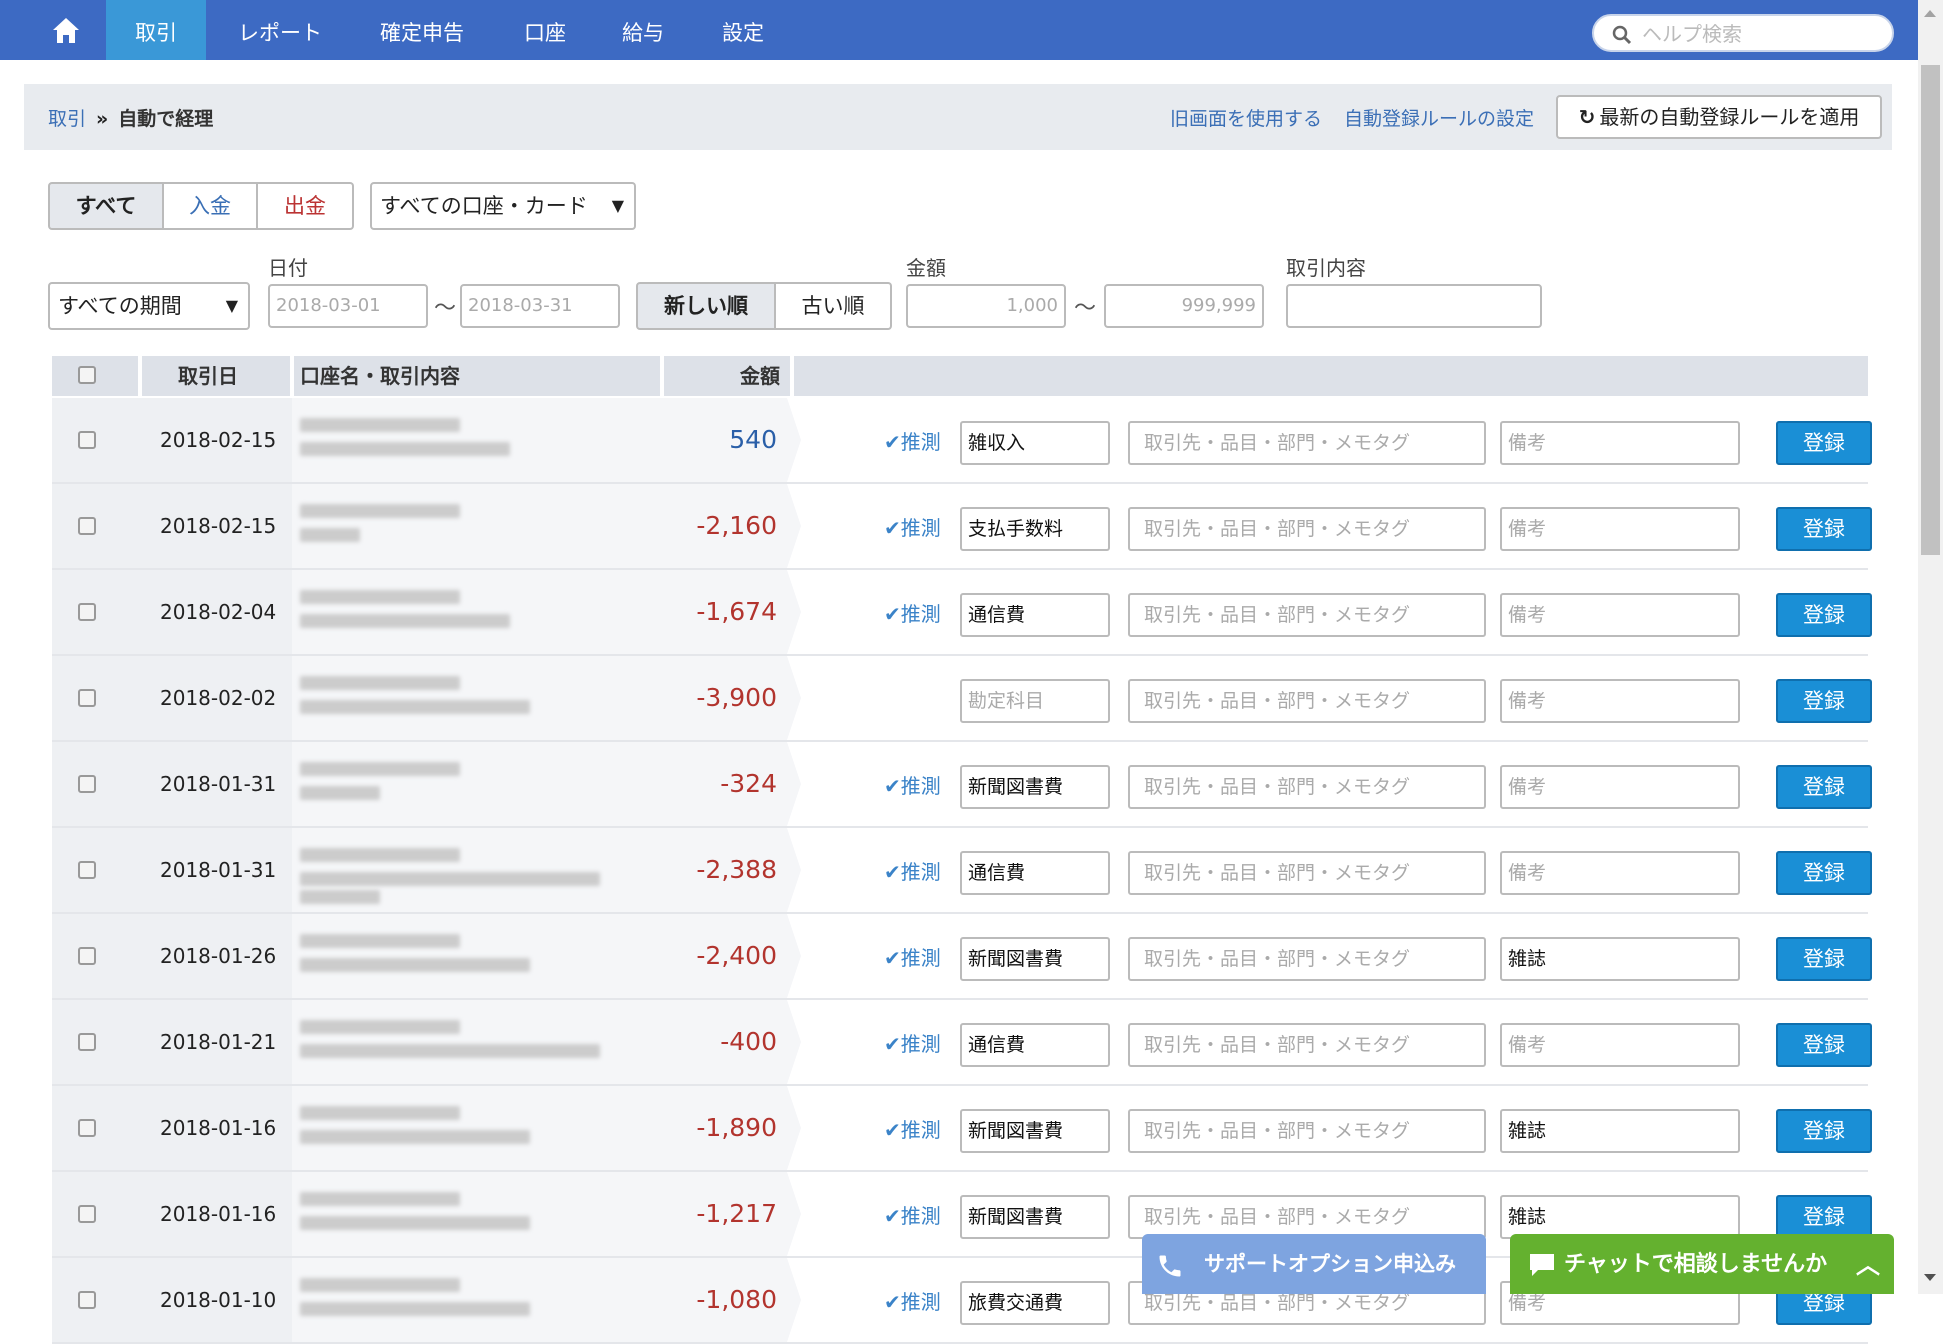 This screenshot has height=1344, width=1943. I want to click on amount-min-input: 1,000, so click(986, 306).